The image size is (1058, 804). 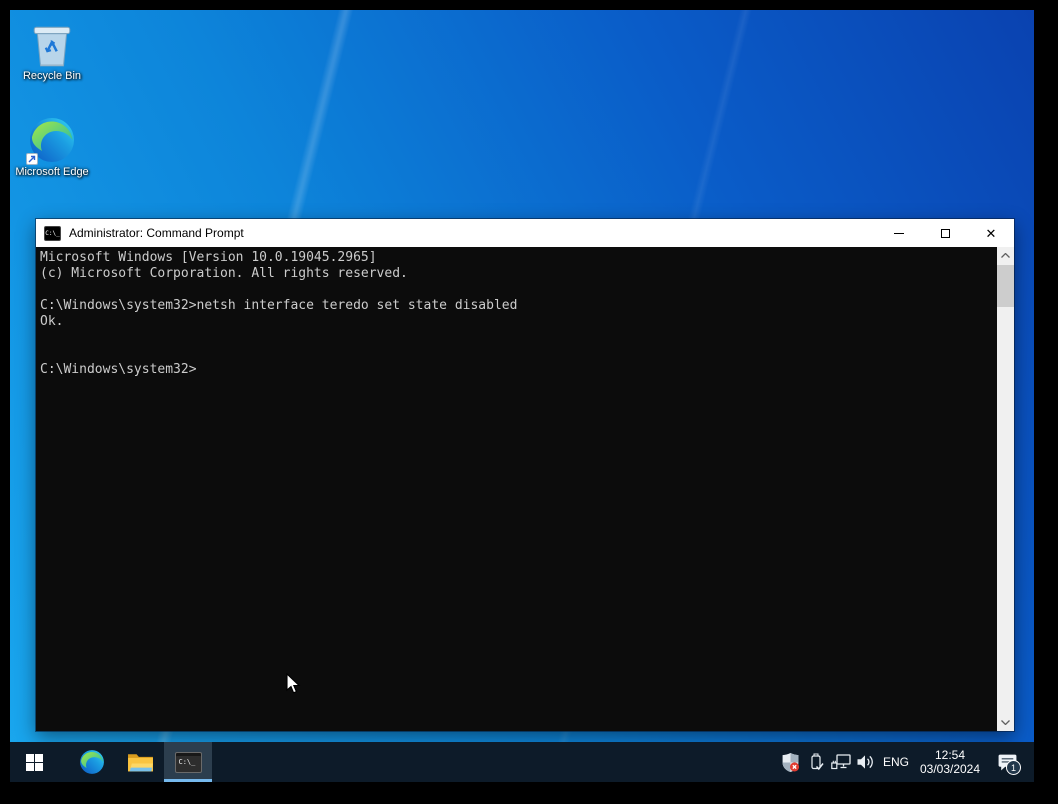 I want to click on tray-volume-icon, so click(x=865, y=762).